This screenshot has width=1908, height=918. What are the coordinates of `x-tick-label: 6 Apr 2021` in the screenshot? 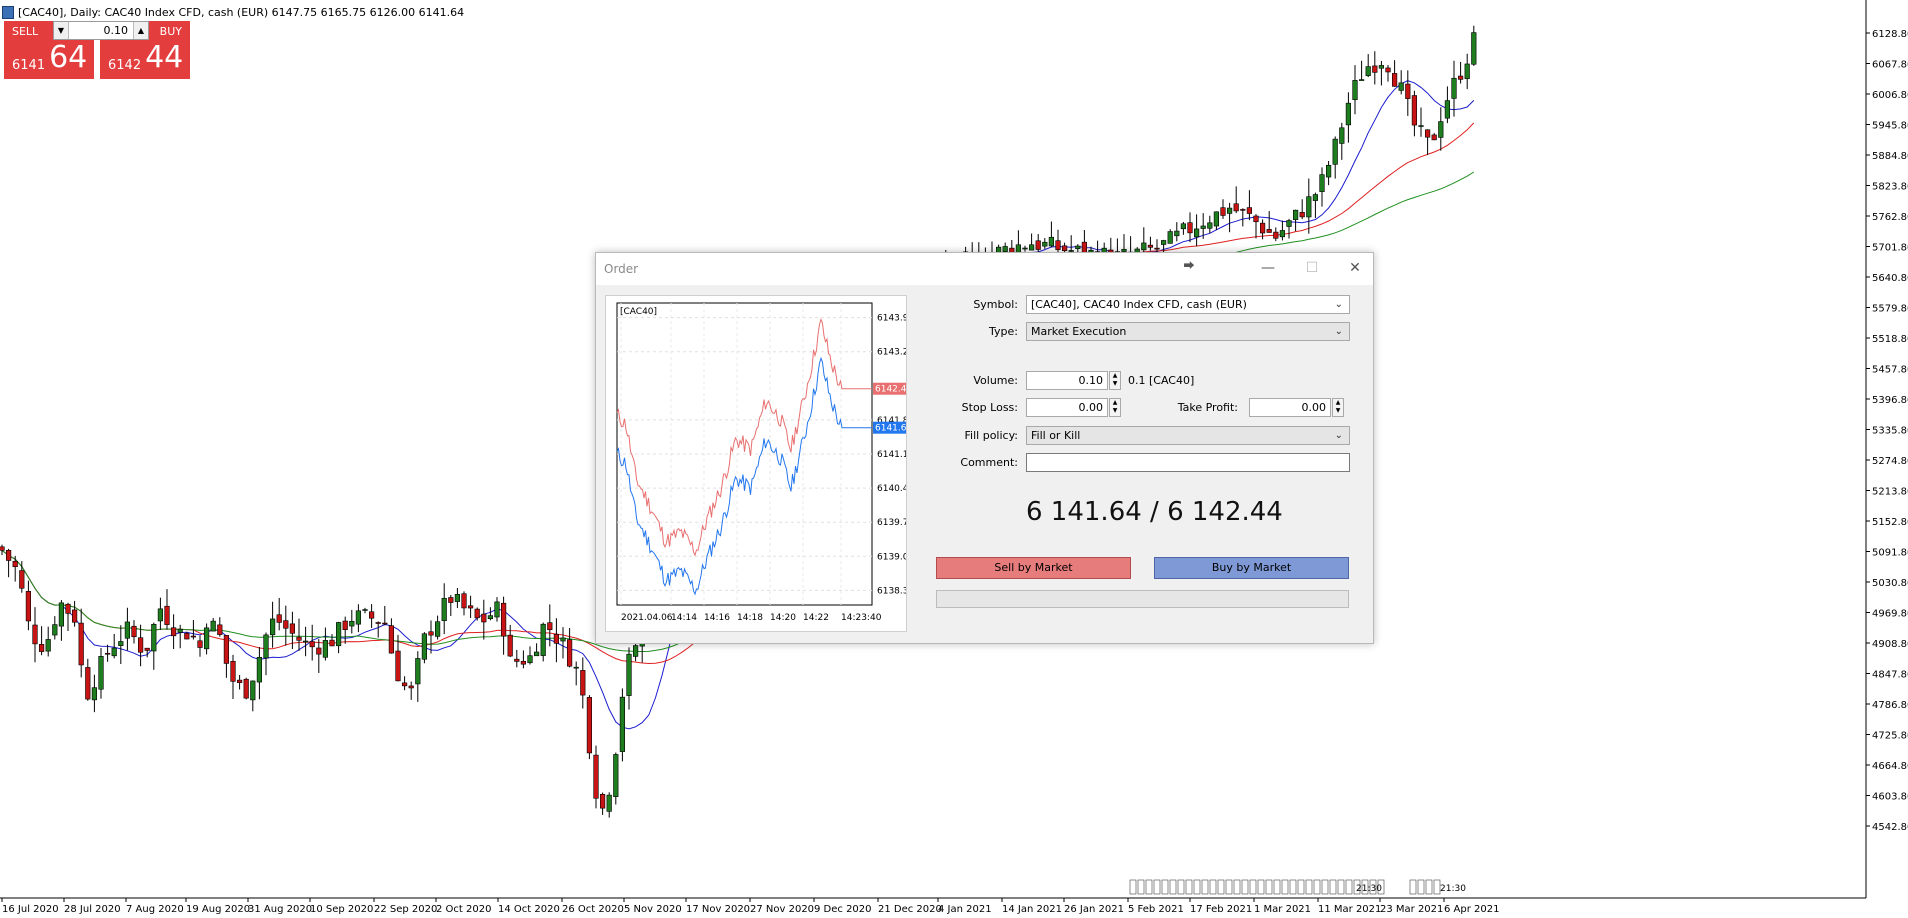 It's located at (1471, 909).